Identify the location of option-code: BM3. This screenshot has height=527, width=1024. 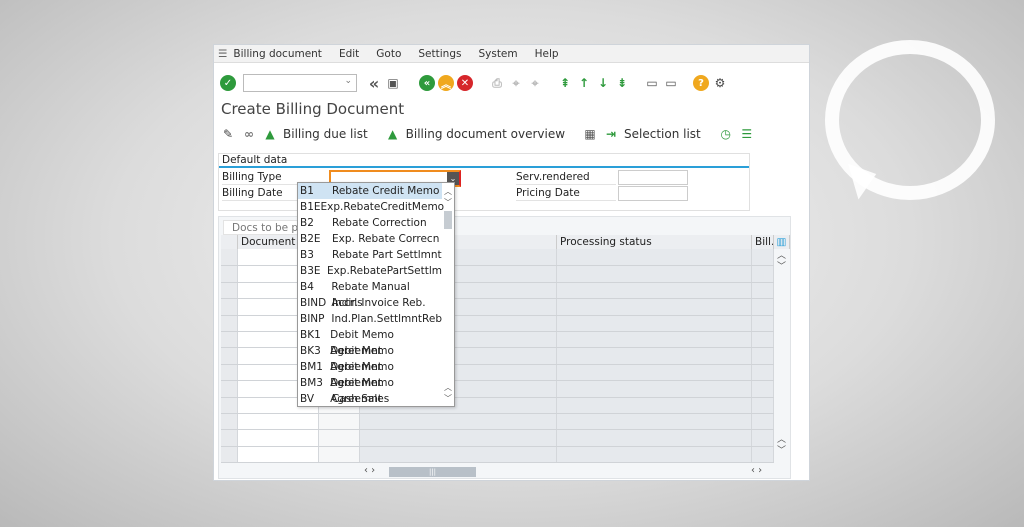
(311, 383).